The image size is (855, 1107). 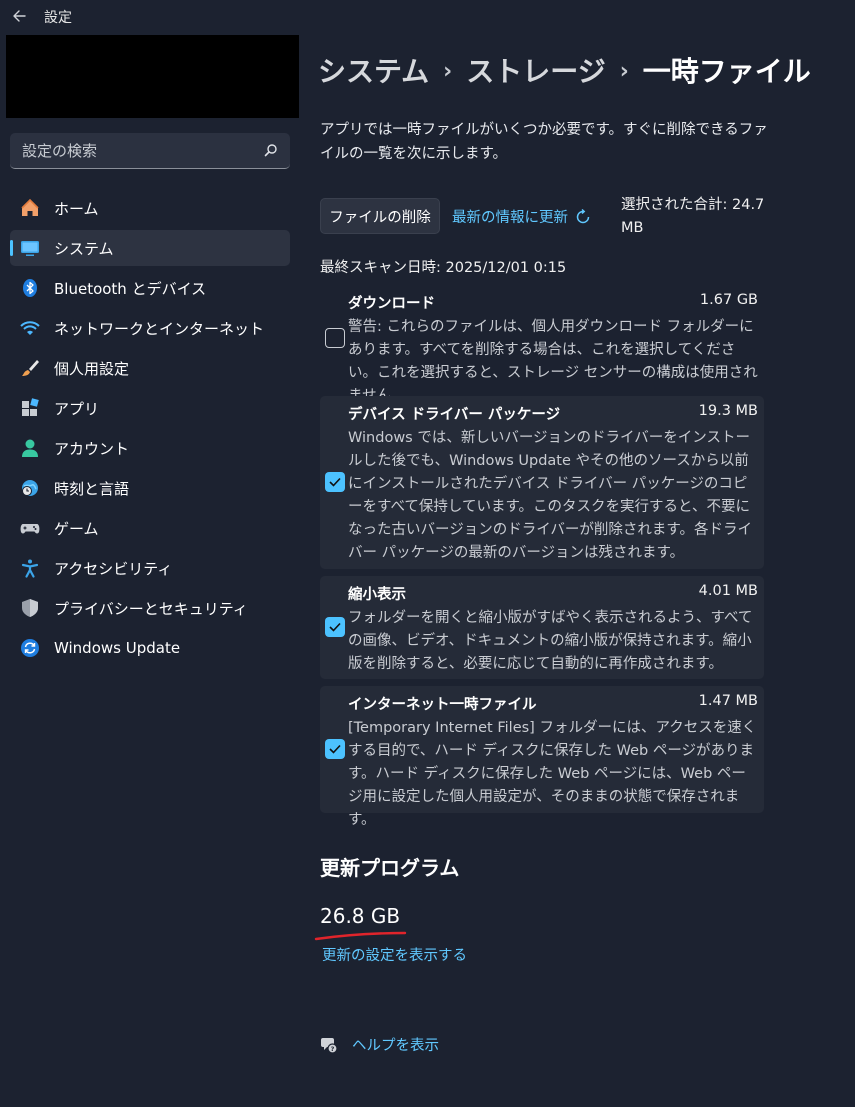 I want to click on breadcrumb-system: システム, so click(x=373, y=71).